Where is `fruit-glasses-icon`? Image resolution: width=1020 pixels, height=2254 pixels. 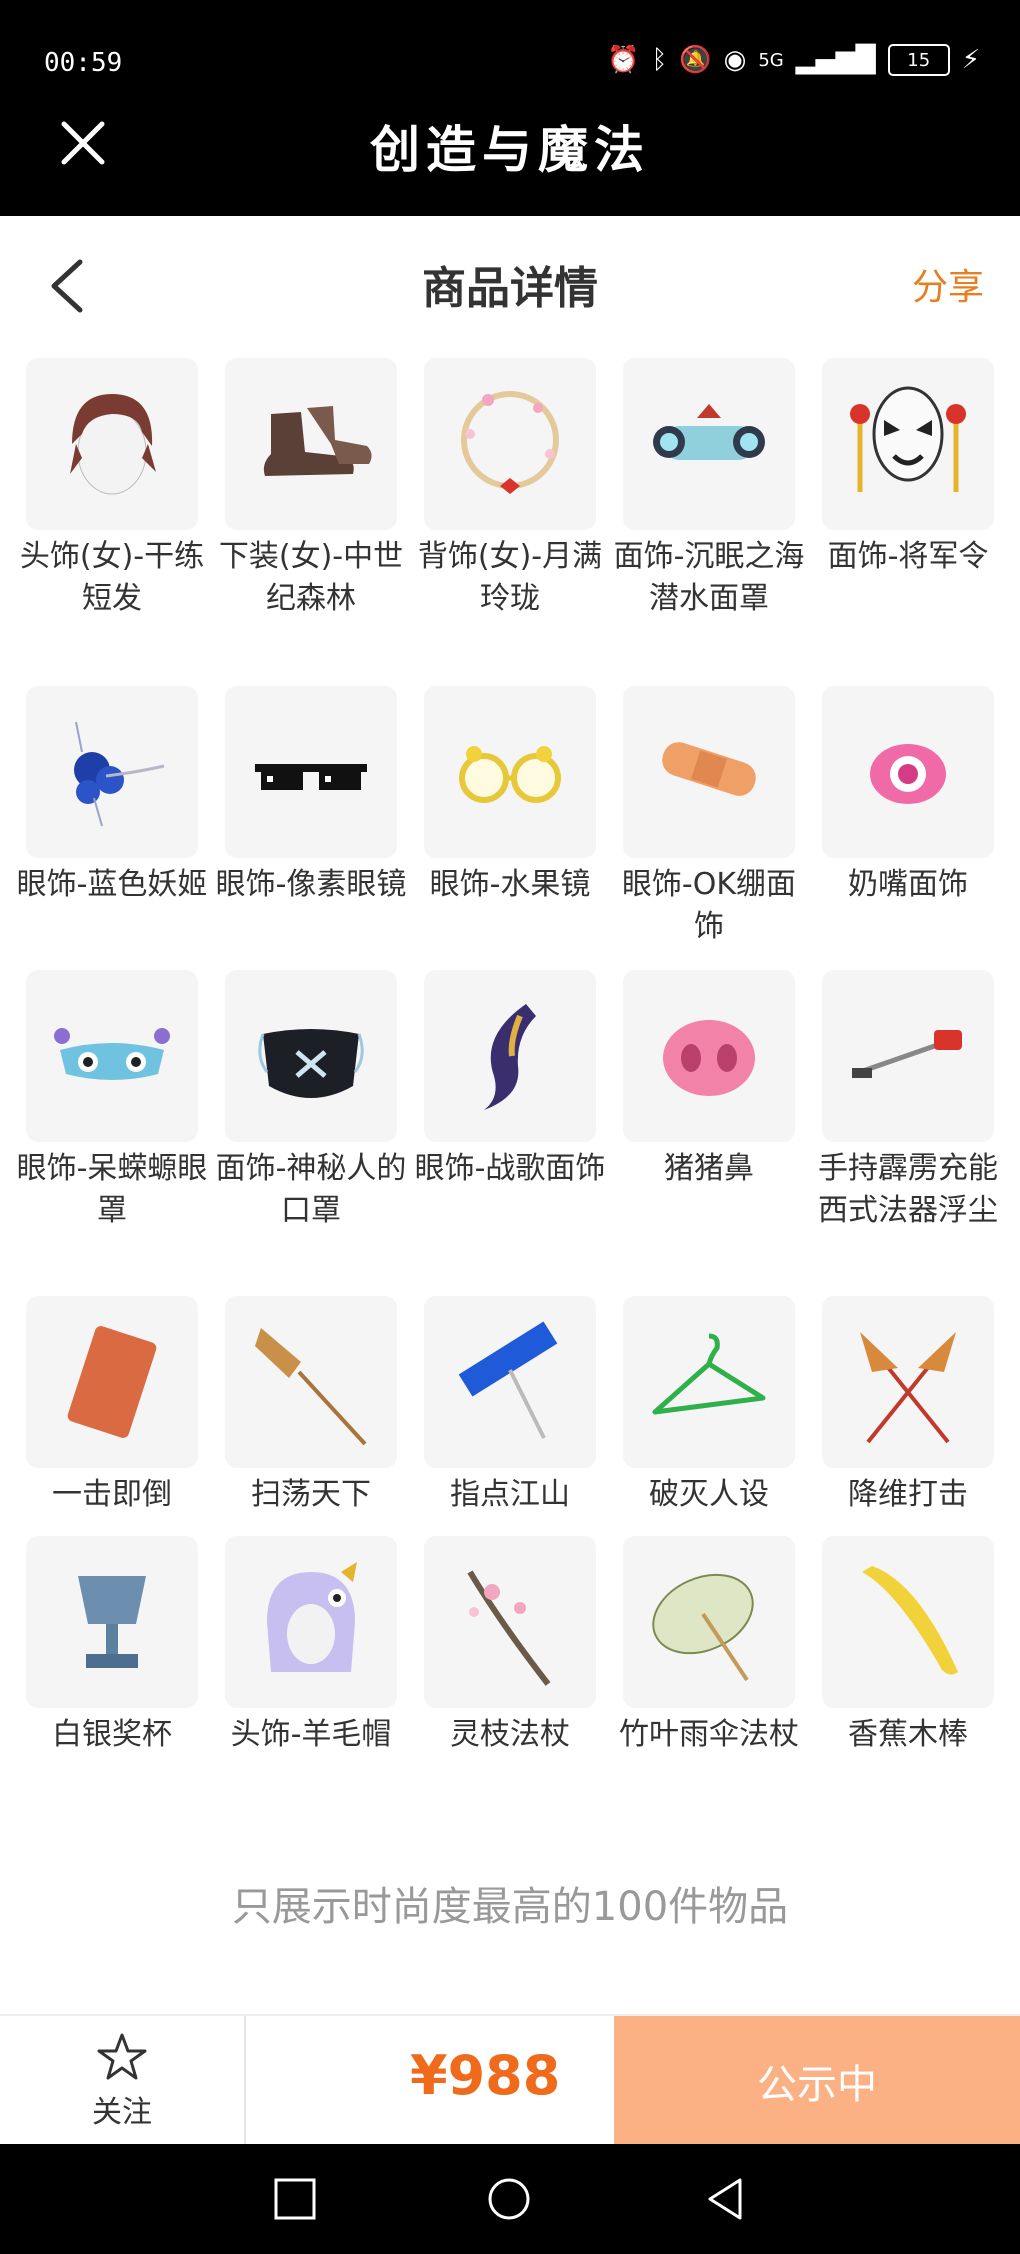
fruit-glasses-icon is located at coordinates (510, 774).